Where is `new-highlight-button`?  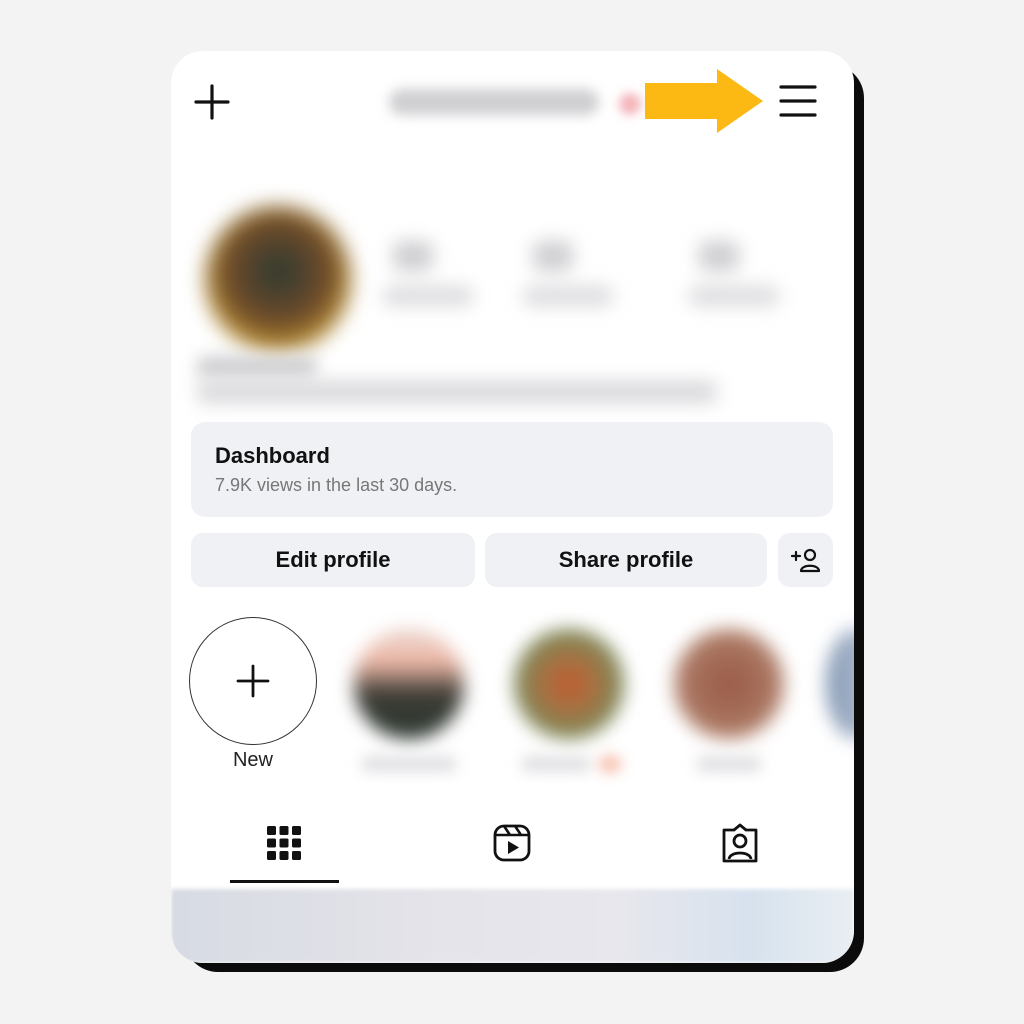 new-highlight-button is located at coordinates (253, 681).